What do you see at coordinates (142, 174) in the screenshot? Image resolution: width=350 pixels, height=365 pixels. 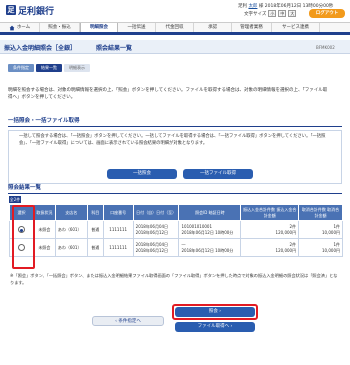 I see `bulk-inquiry-button: 一括照会` at bounding box center [142, 174].